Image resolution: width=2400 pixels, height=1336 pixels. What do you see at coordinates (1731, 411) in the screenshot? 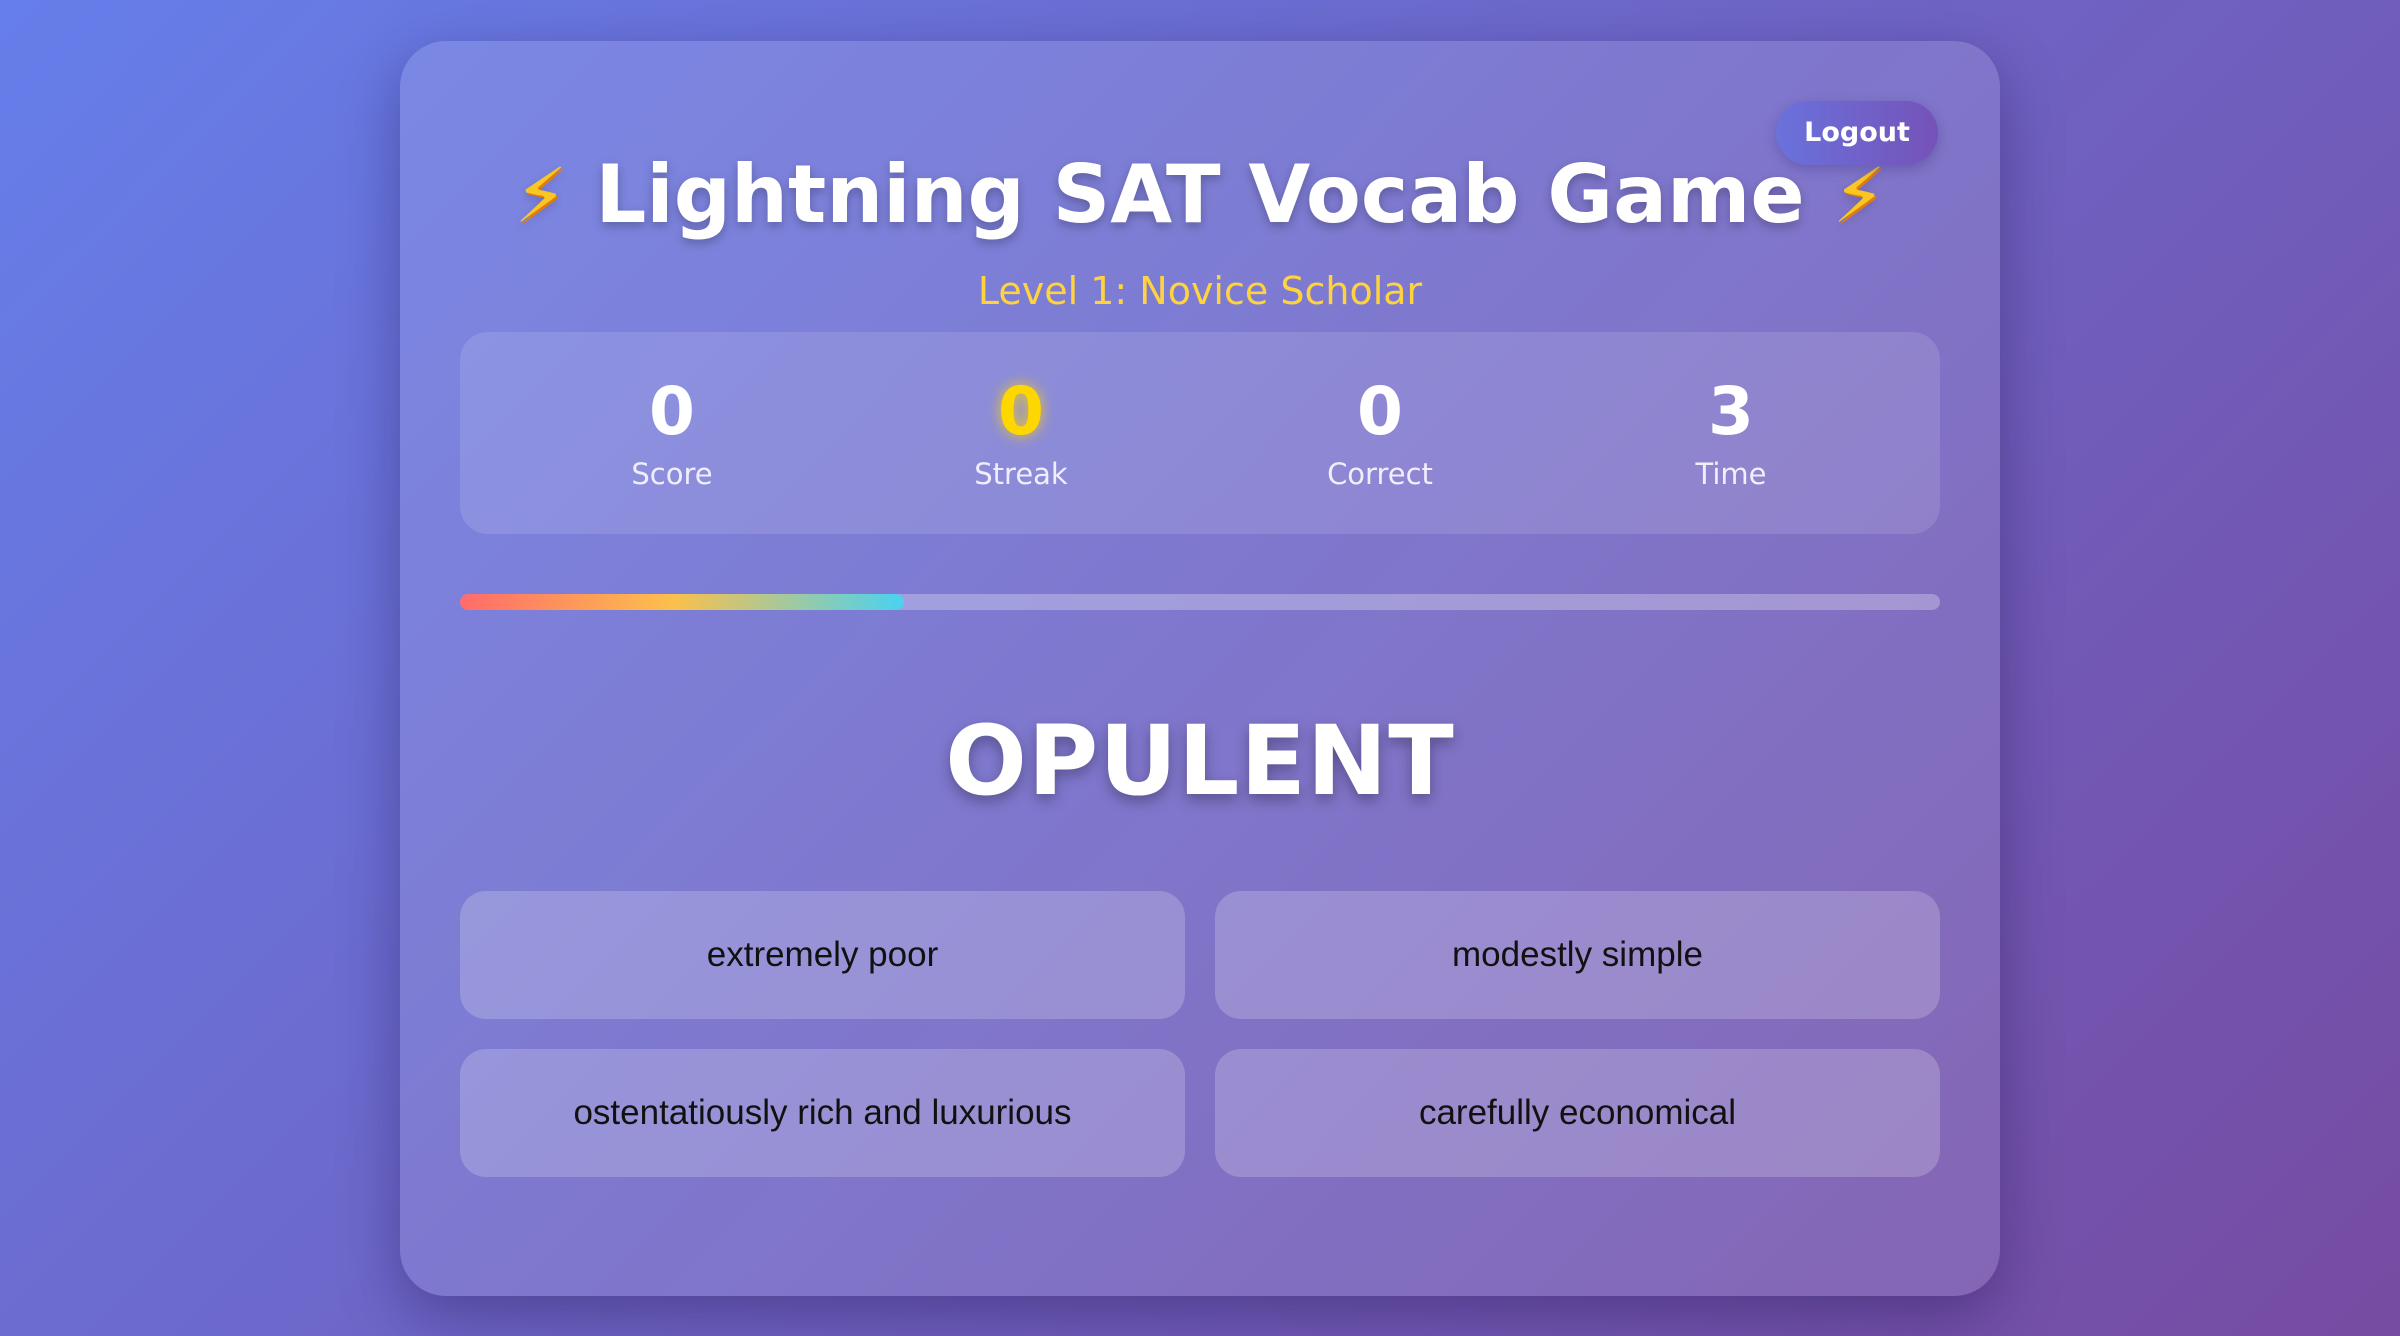
I see `time-value: 3` at bounding box center [1731, 411].